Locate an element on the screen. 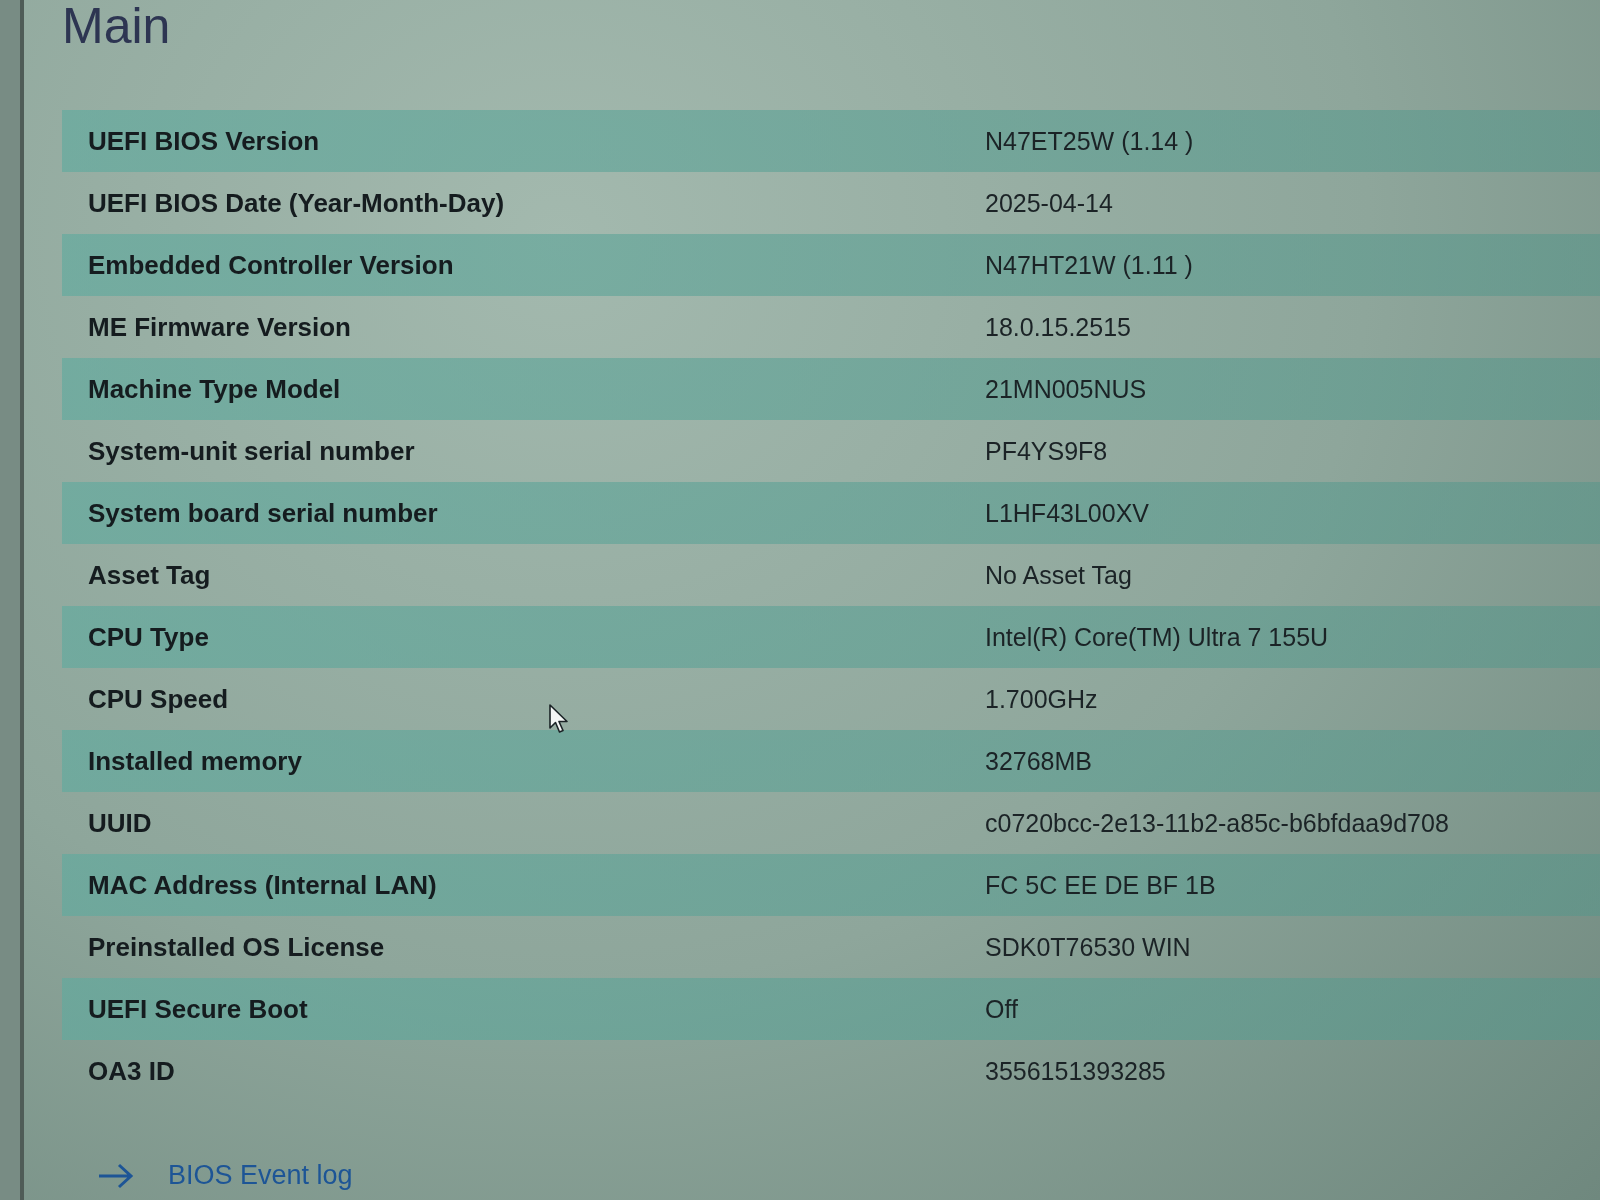  field-value: Intel(R) Core(TM) Ultra 7 155U is located at coordinates (1157, 637).